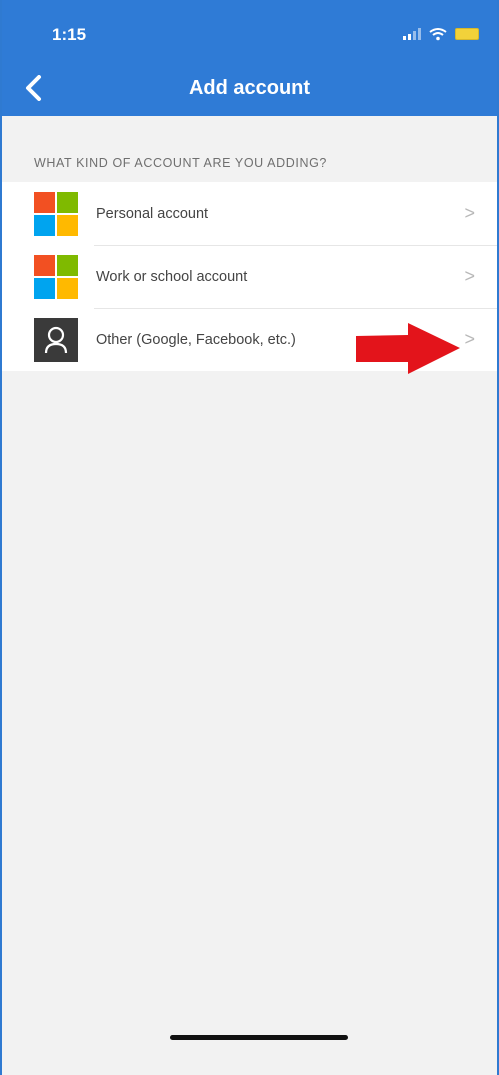  Describe the element at coordinates (249, 58) in the screenshot. I see `app-header: 1:15 Add account` at that location.